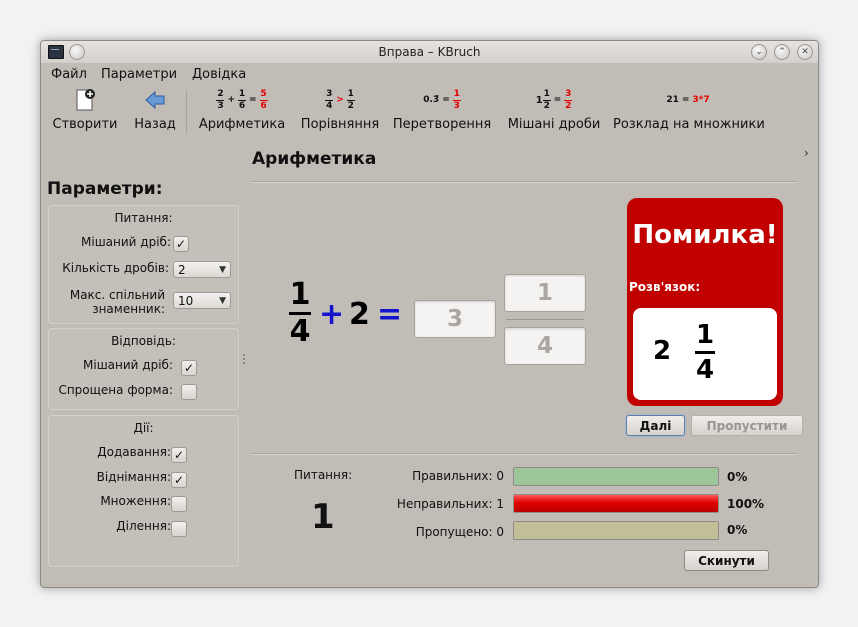  I want to click on correct-label: Правильних: 0, so click(458, 476).